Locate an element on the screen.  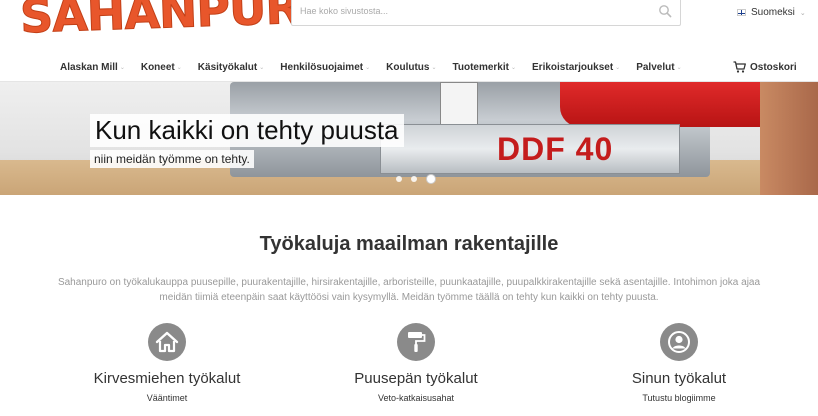
slider-pagination is located at coordinates (416, 179).